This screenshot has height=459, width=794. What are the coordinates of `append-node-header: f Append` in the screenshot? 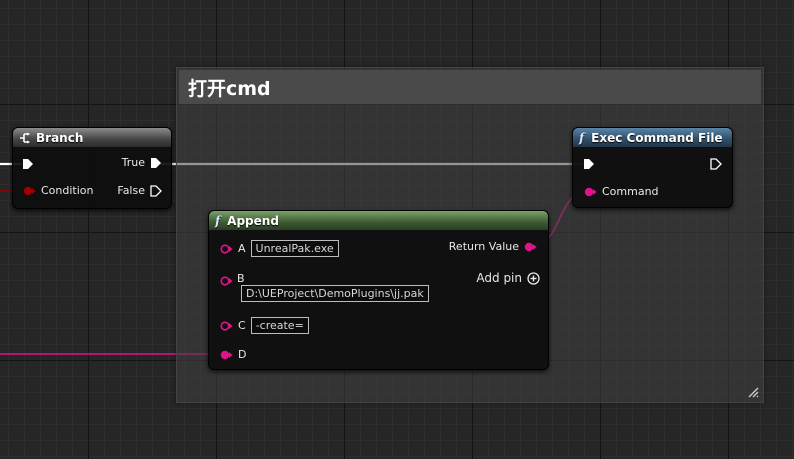 It's located at (378, 220).